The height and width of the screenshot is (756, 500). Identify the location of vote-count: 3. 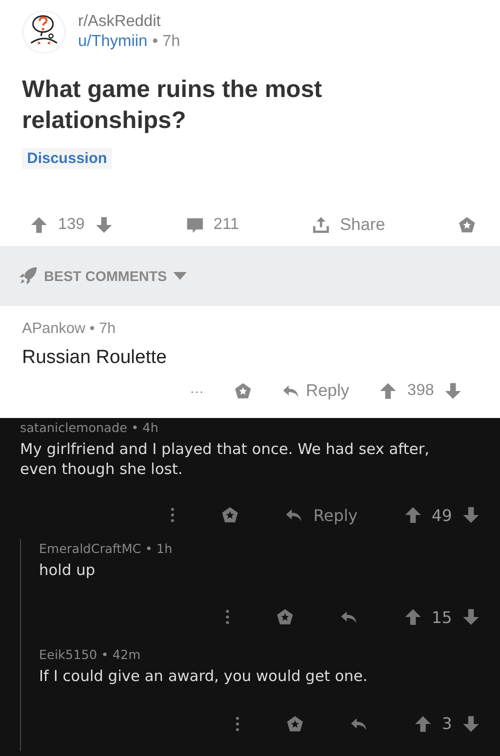
(447, 723).